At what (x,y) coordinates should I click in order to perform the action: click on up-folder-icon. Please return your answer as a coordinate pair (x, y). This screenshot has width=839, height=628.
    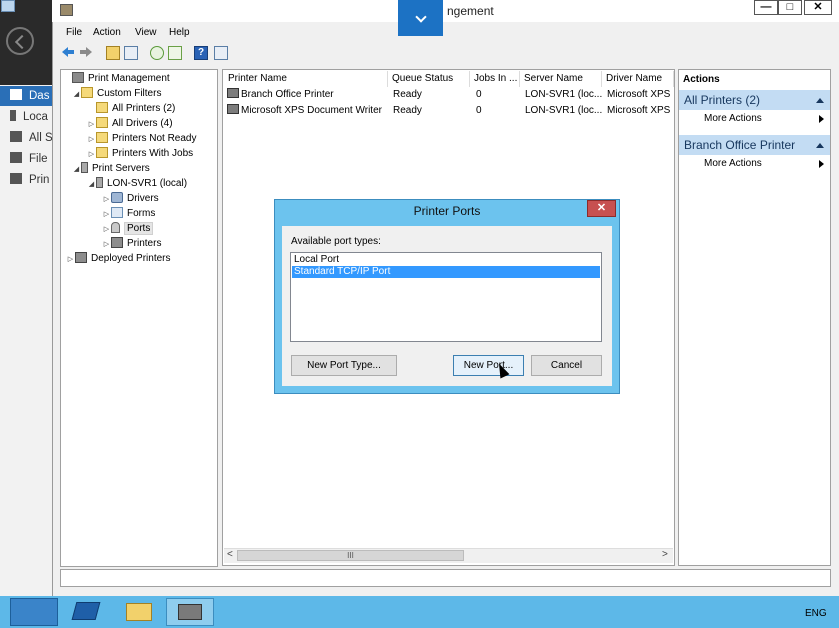
    Looking at the image, I should click on (113, 53).